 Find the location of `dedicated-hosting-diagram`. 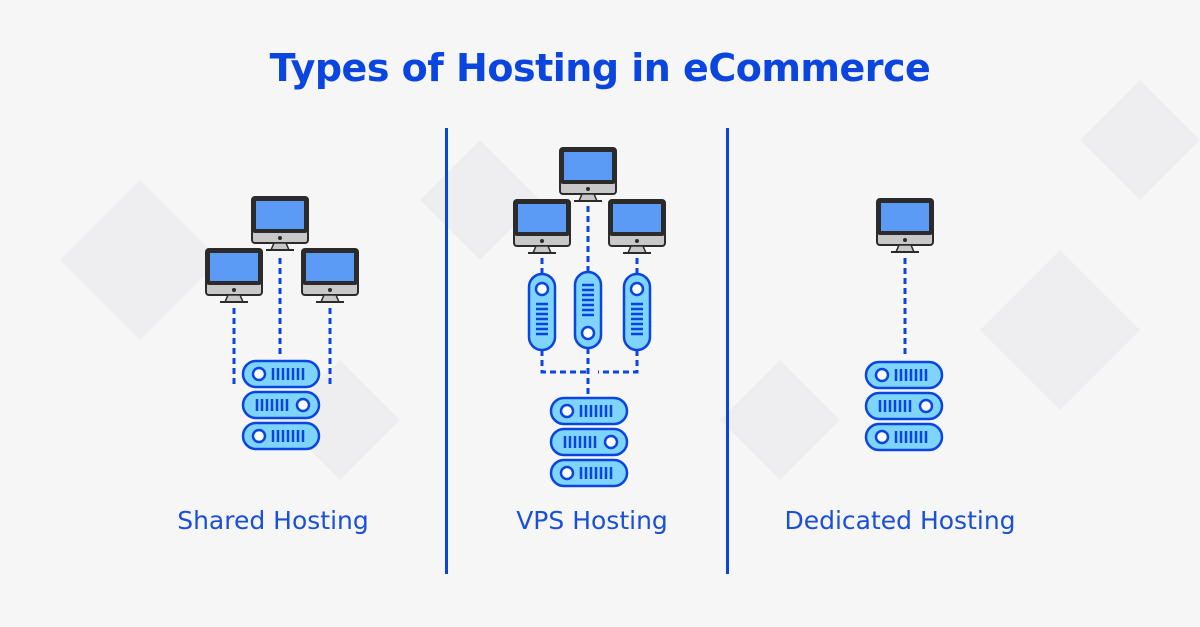

dedicated-hosting-diagram is located at coordinates (904, 325).